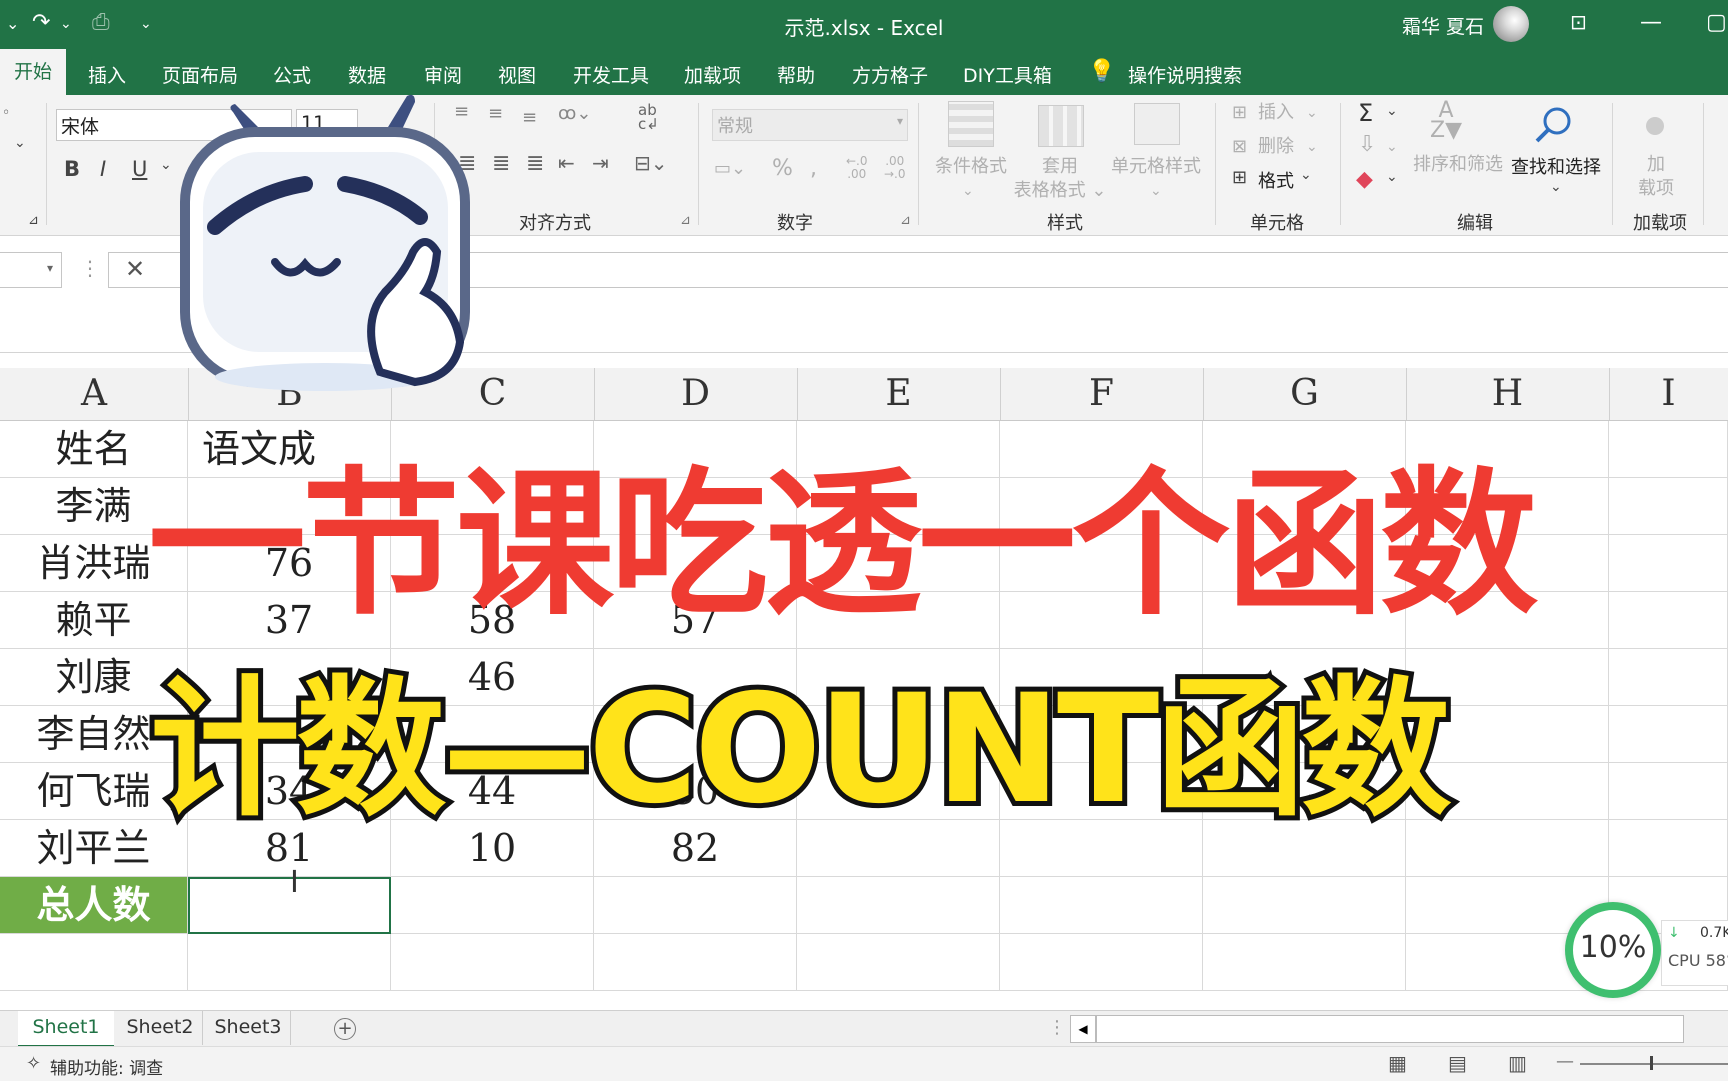 This screenshot has height=1081, width=1728. What do you see at coordinates (566, 163) in the screenshot?
I see `decrease-indent-icon: ⇤` at bounding box center [566, 163].